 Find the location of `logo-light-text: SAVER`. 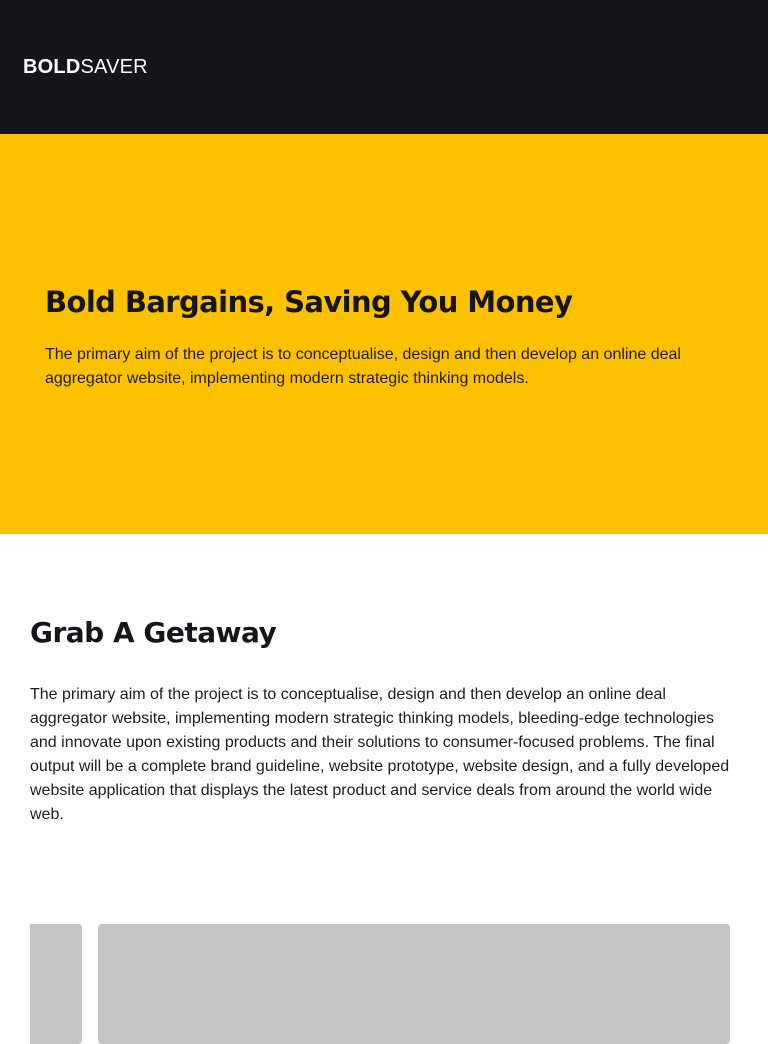

logo-light-text: SAVER is located at coordinates (114, 67).